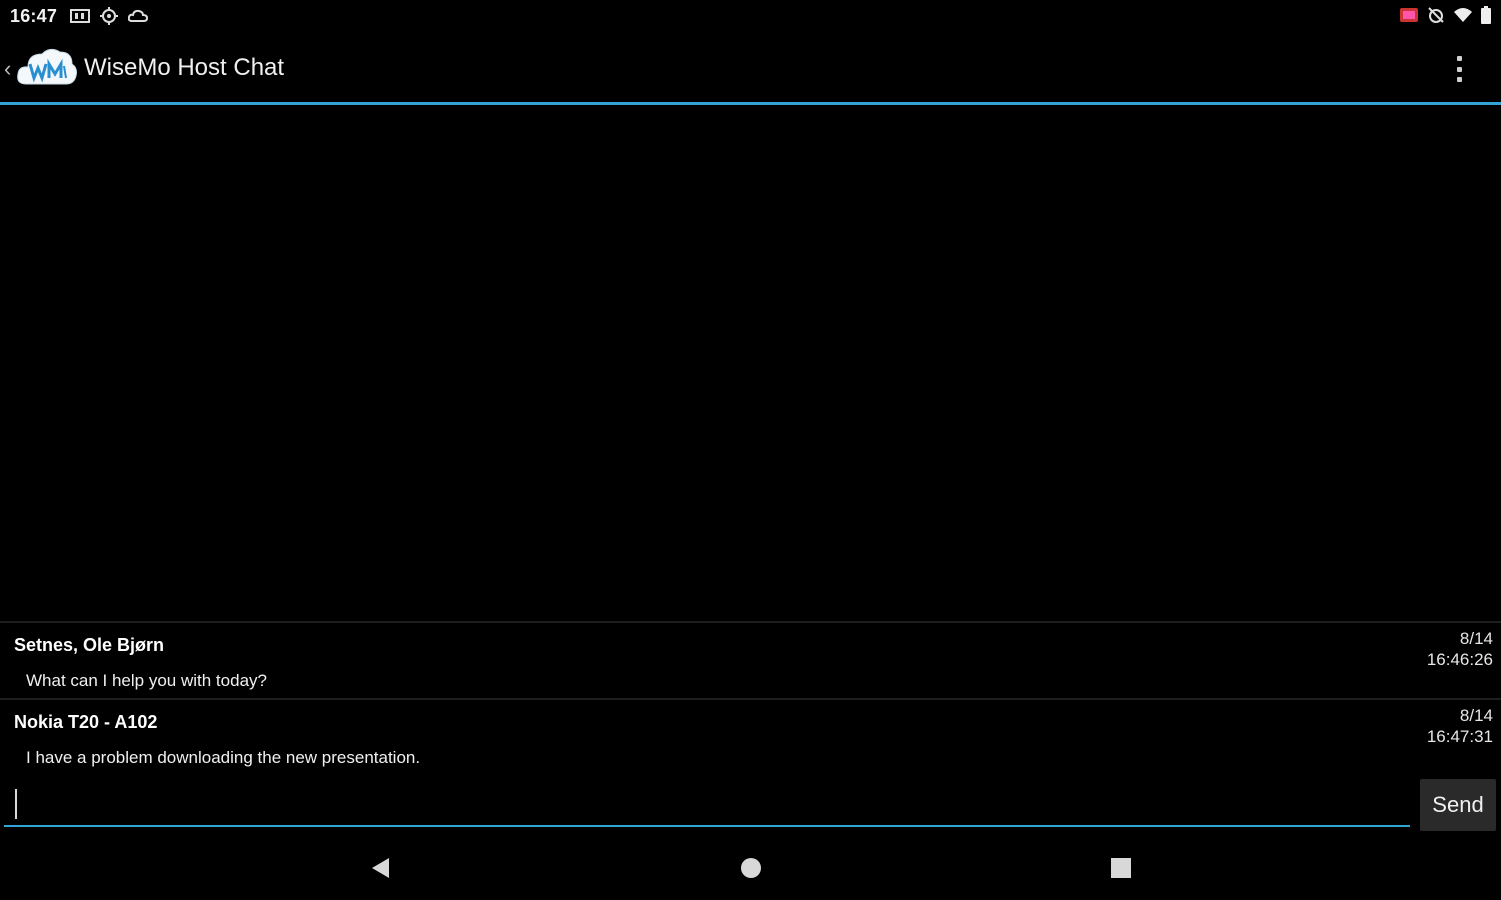 This screenshot has width=1501, height=900. What do you see at coordinates (1436, 17) in the screenshot?
I see `alarm-off-icon` at bounding box center [1436, 17].